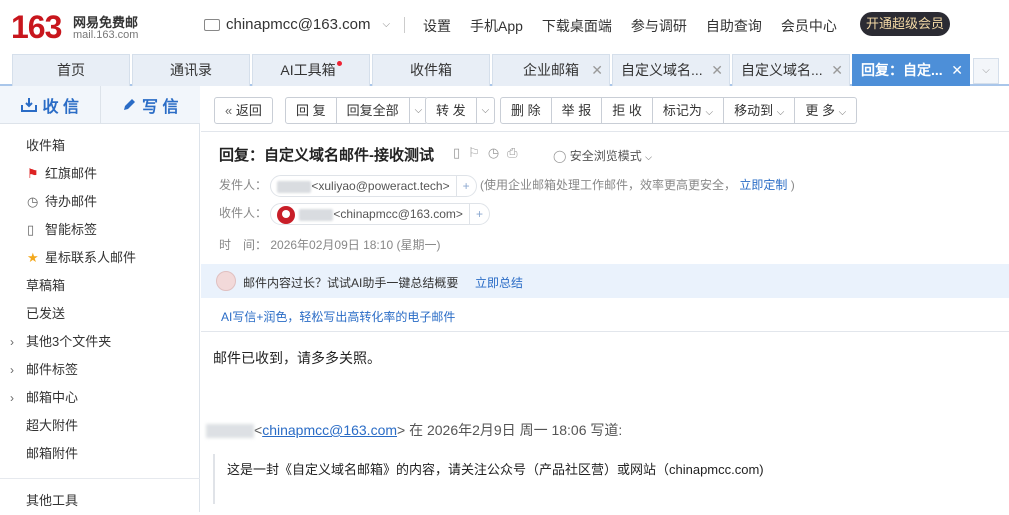 The width and height of the screenshot is (1009, 515). Describe the element at coordinates (485, 153) in the screenshot. I see `subject-icons: ▯ ⚐ ◷ ⎙` at that location.